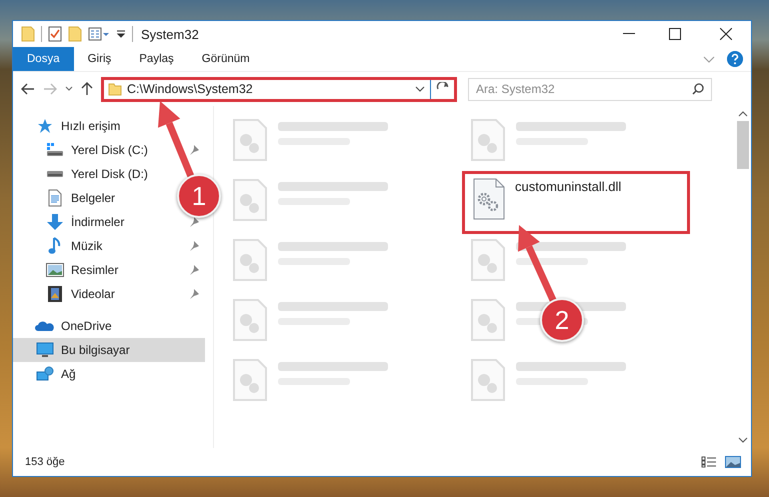 This screenshot has width=769, height=497. Describe the element at coordinates (64, 326) in the screenshot. I see `nav-item: OneDrive` at that location.